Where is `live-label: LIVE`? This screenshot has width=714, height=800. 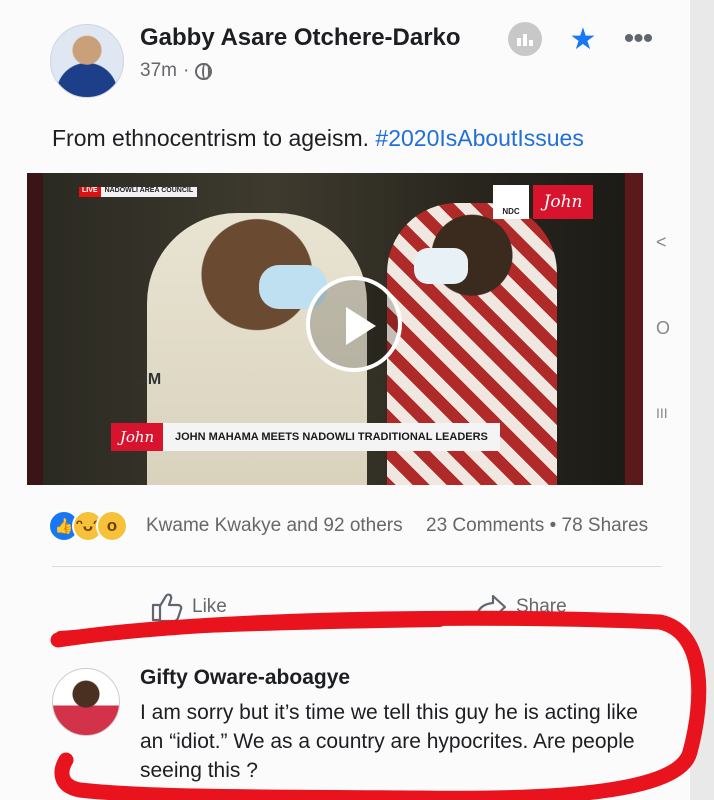 live-label: LIVE is located at coordinates (90, 192).